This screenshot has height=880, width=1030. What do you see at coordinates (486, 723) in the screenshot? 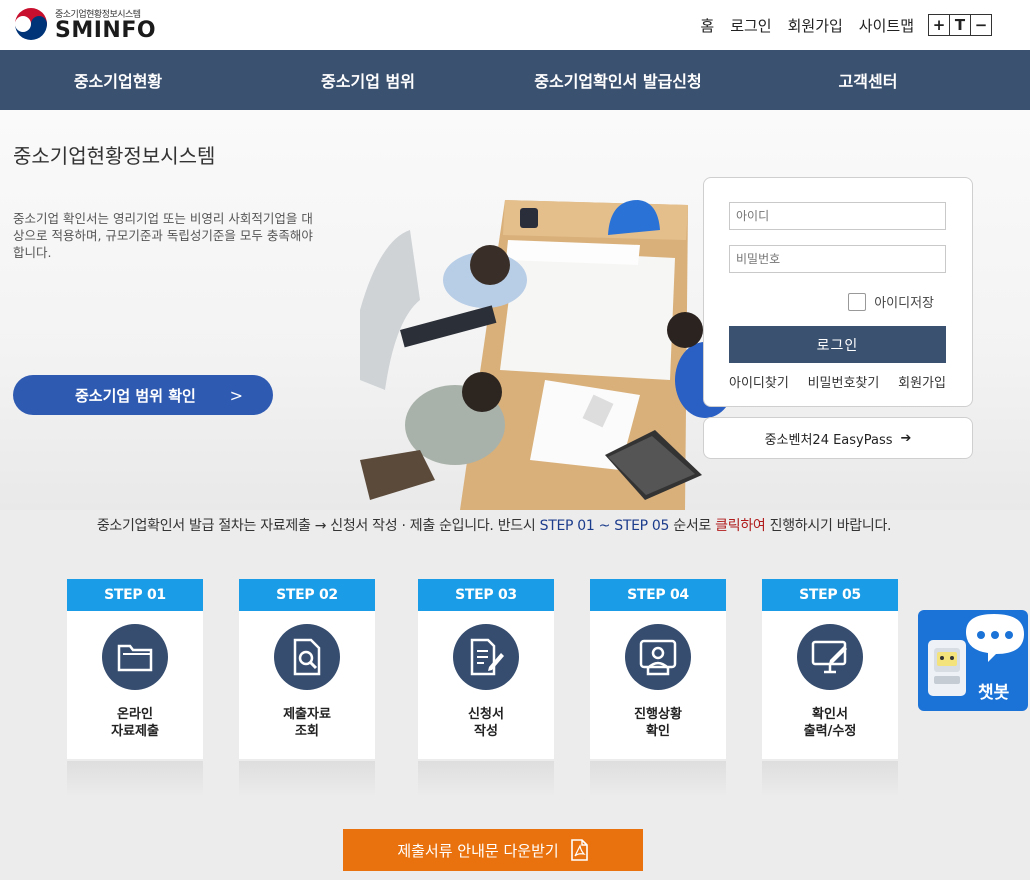
I see `step-03-label: 신청서 작성` at bounding box center [486, 723].